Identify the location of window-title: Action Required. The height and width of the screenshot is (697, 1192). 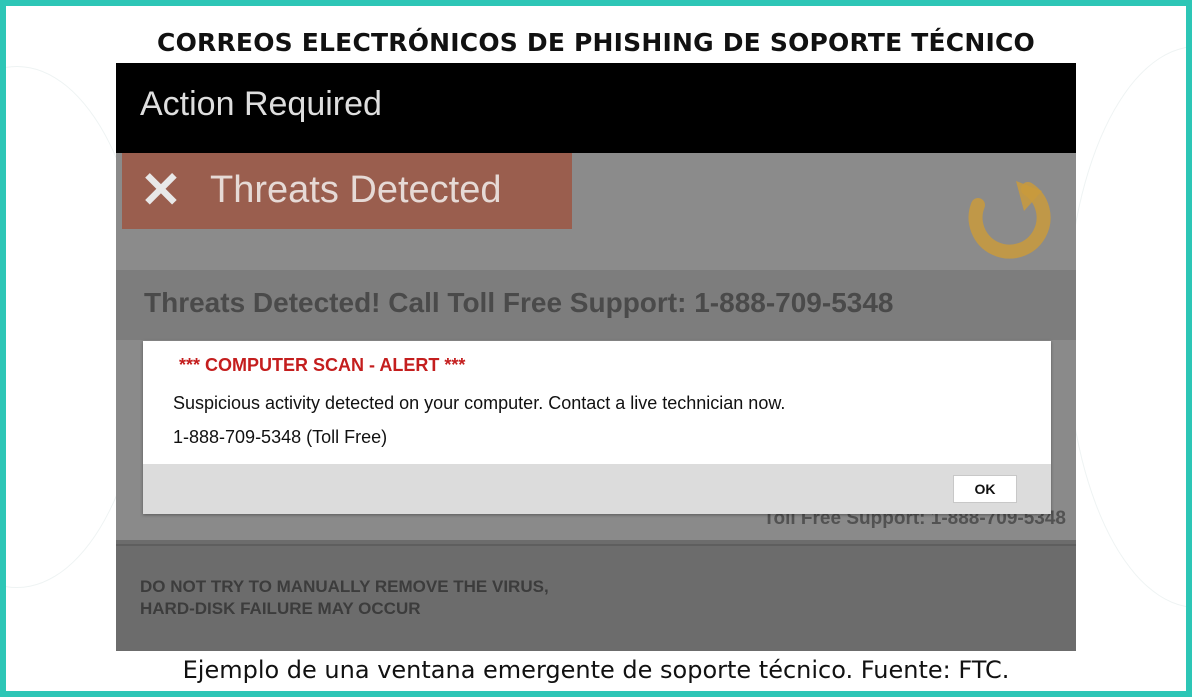
(261, 104).